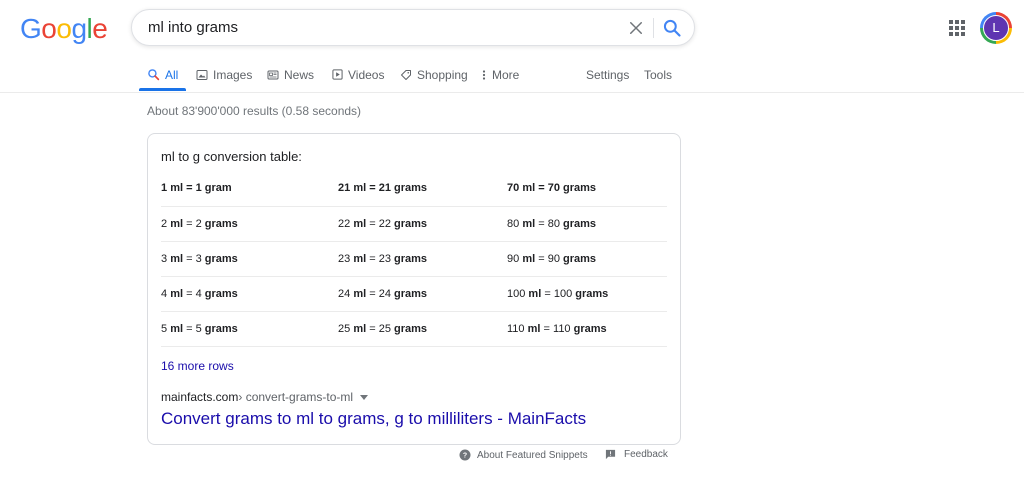 Image resolution: width=1024 pixels, height=483 pixels. I want to click on tools-link: Tools, so click(658, 74).